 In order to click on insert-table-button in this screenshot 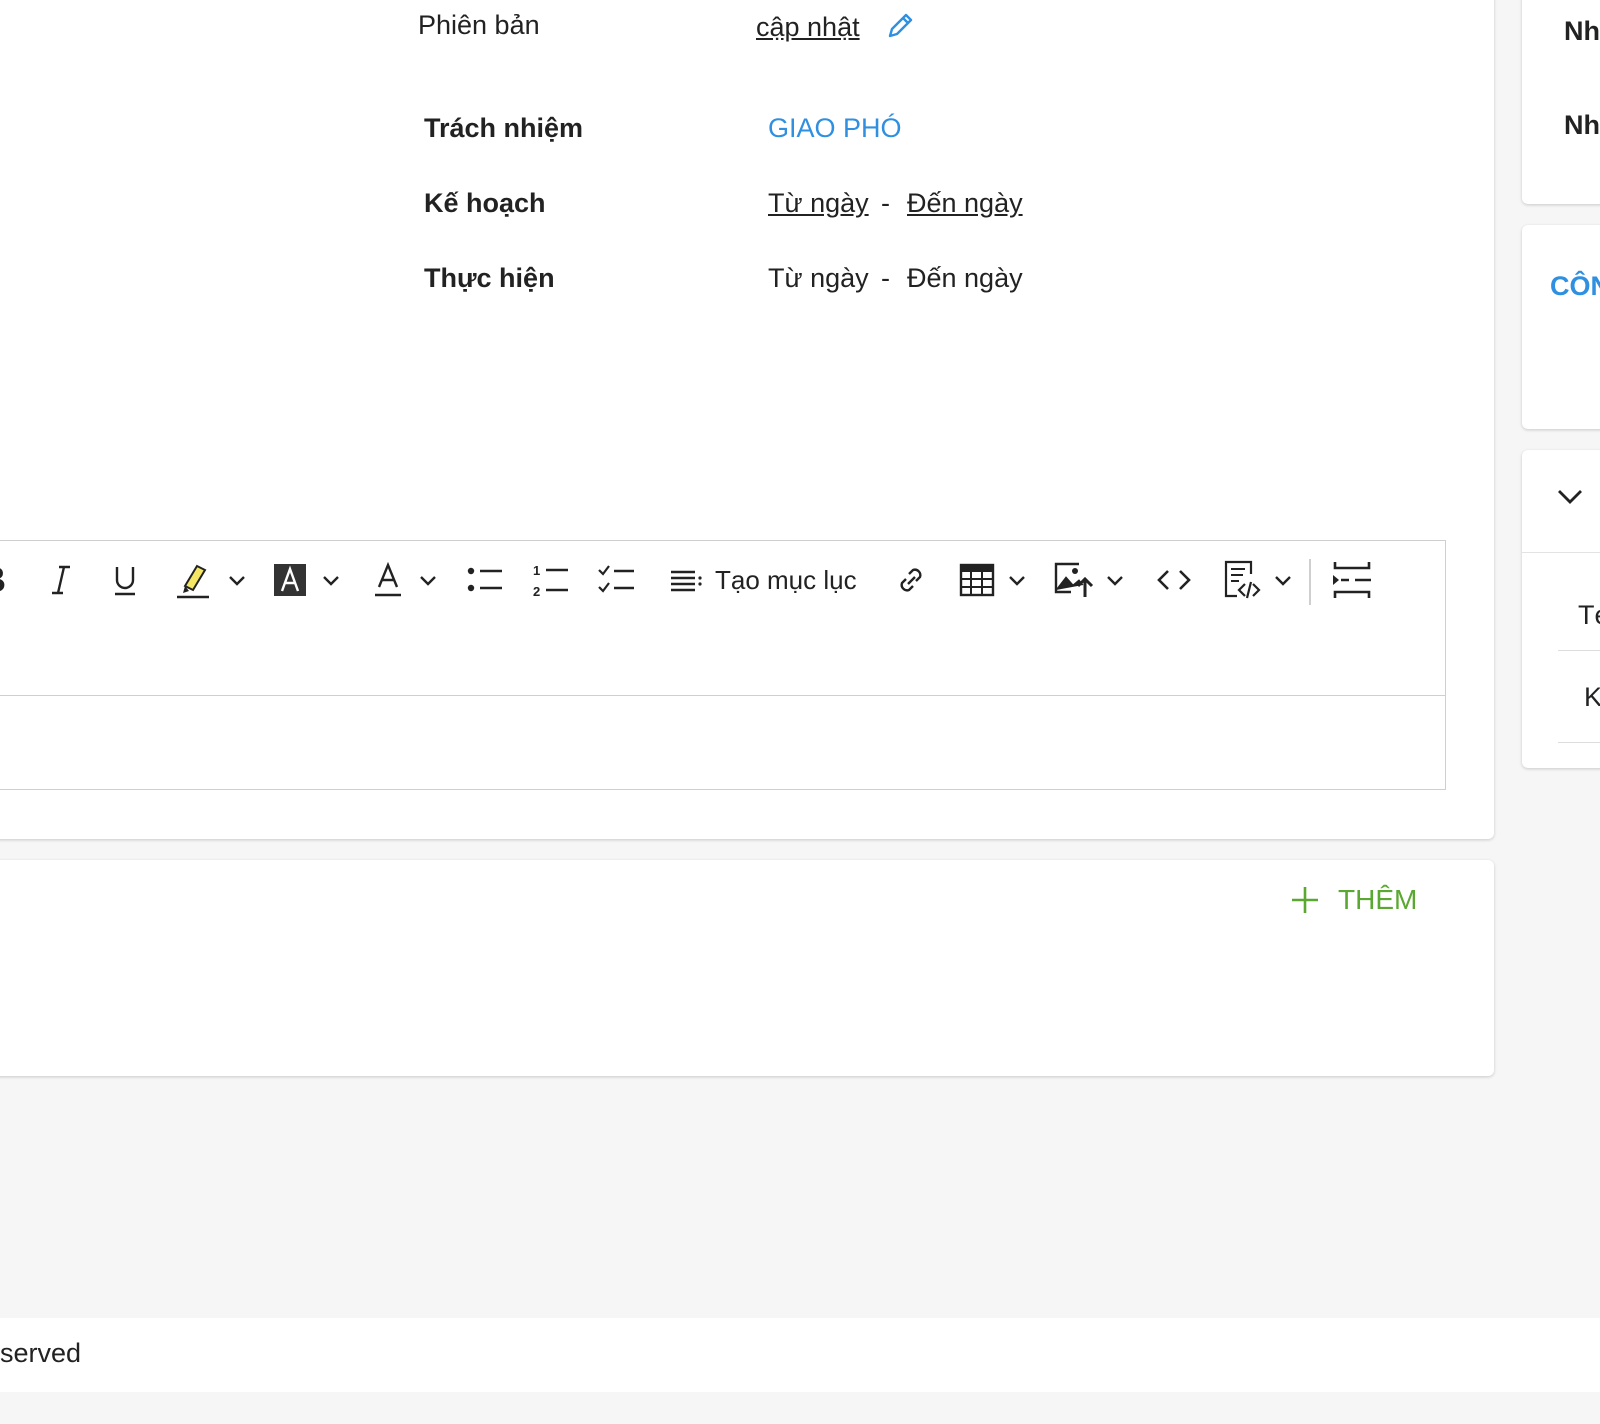, I will do `click(993, 580)`.